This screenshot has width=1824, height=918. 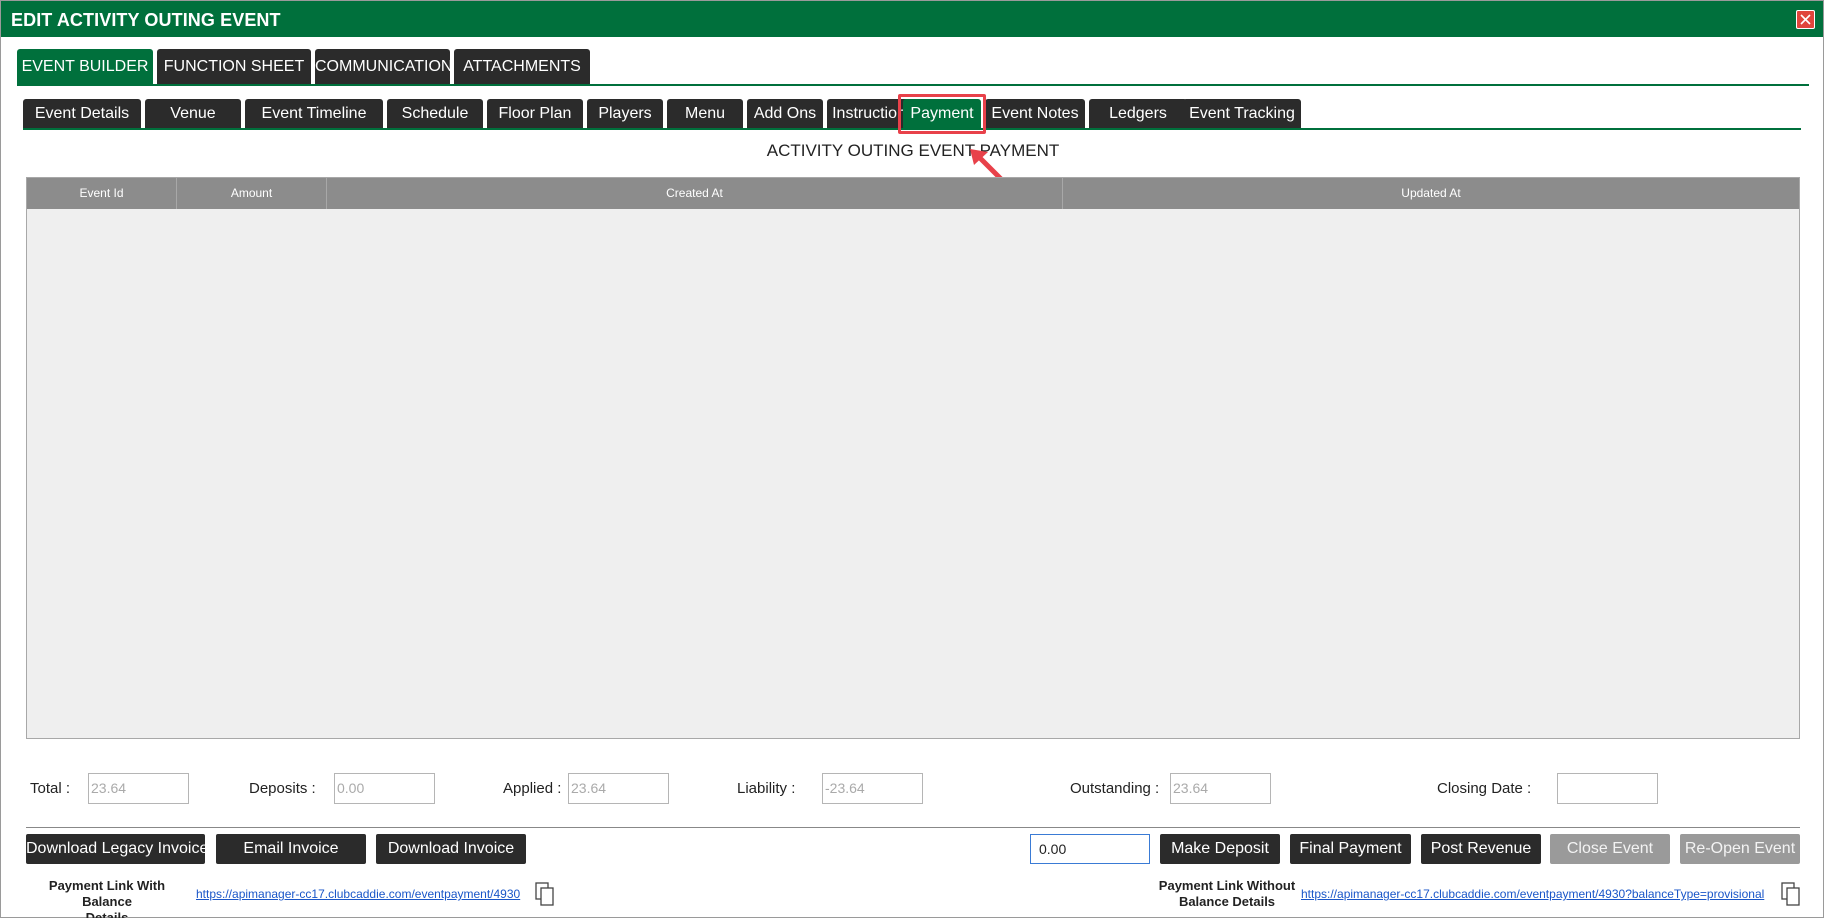 I want to click on tab-communication: COMMUNICATION, so click(x=383, y=67).